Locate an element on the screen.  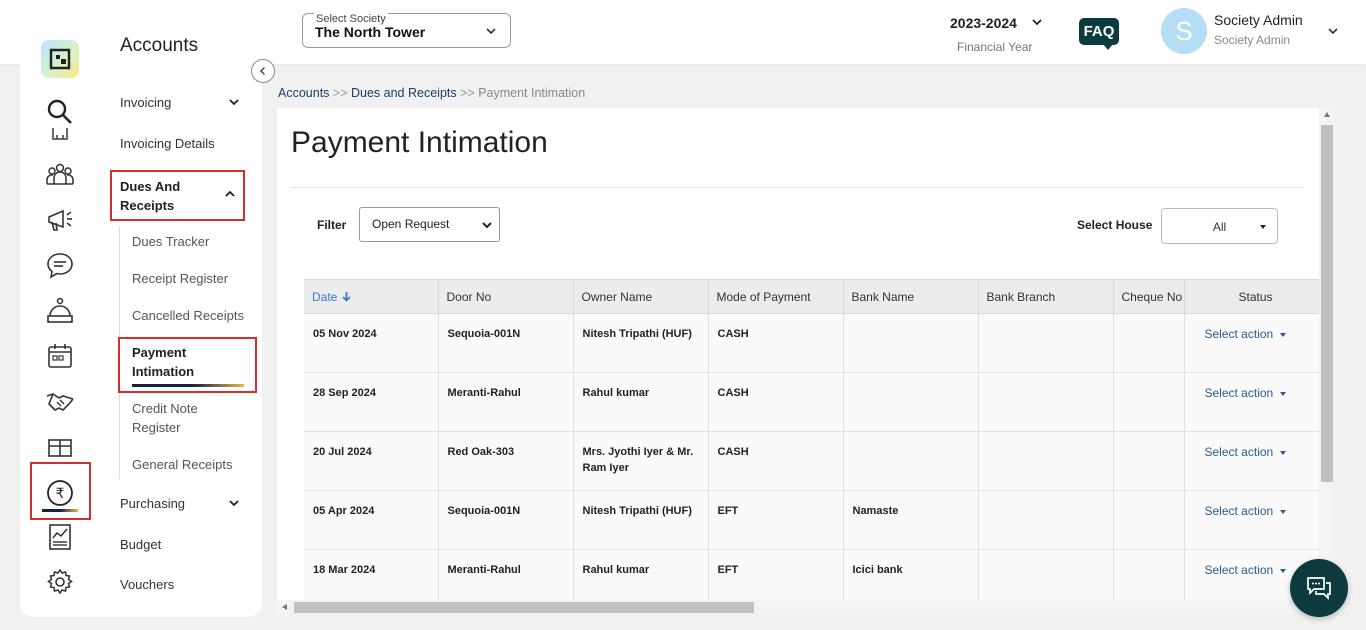
breadcrumb-dues-and-receipts: Dues and Receipts is located at coordinates (404, 93).